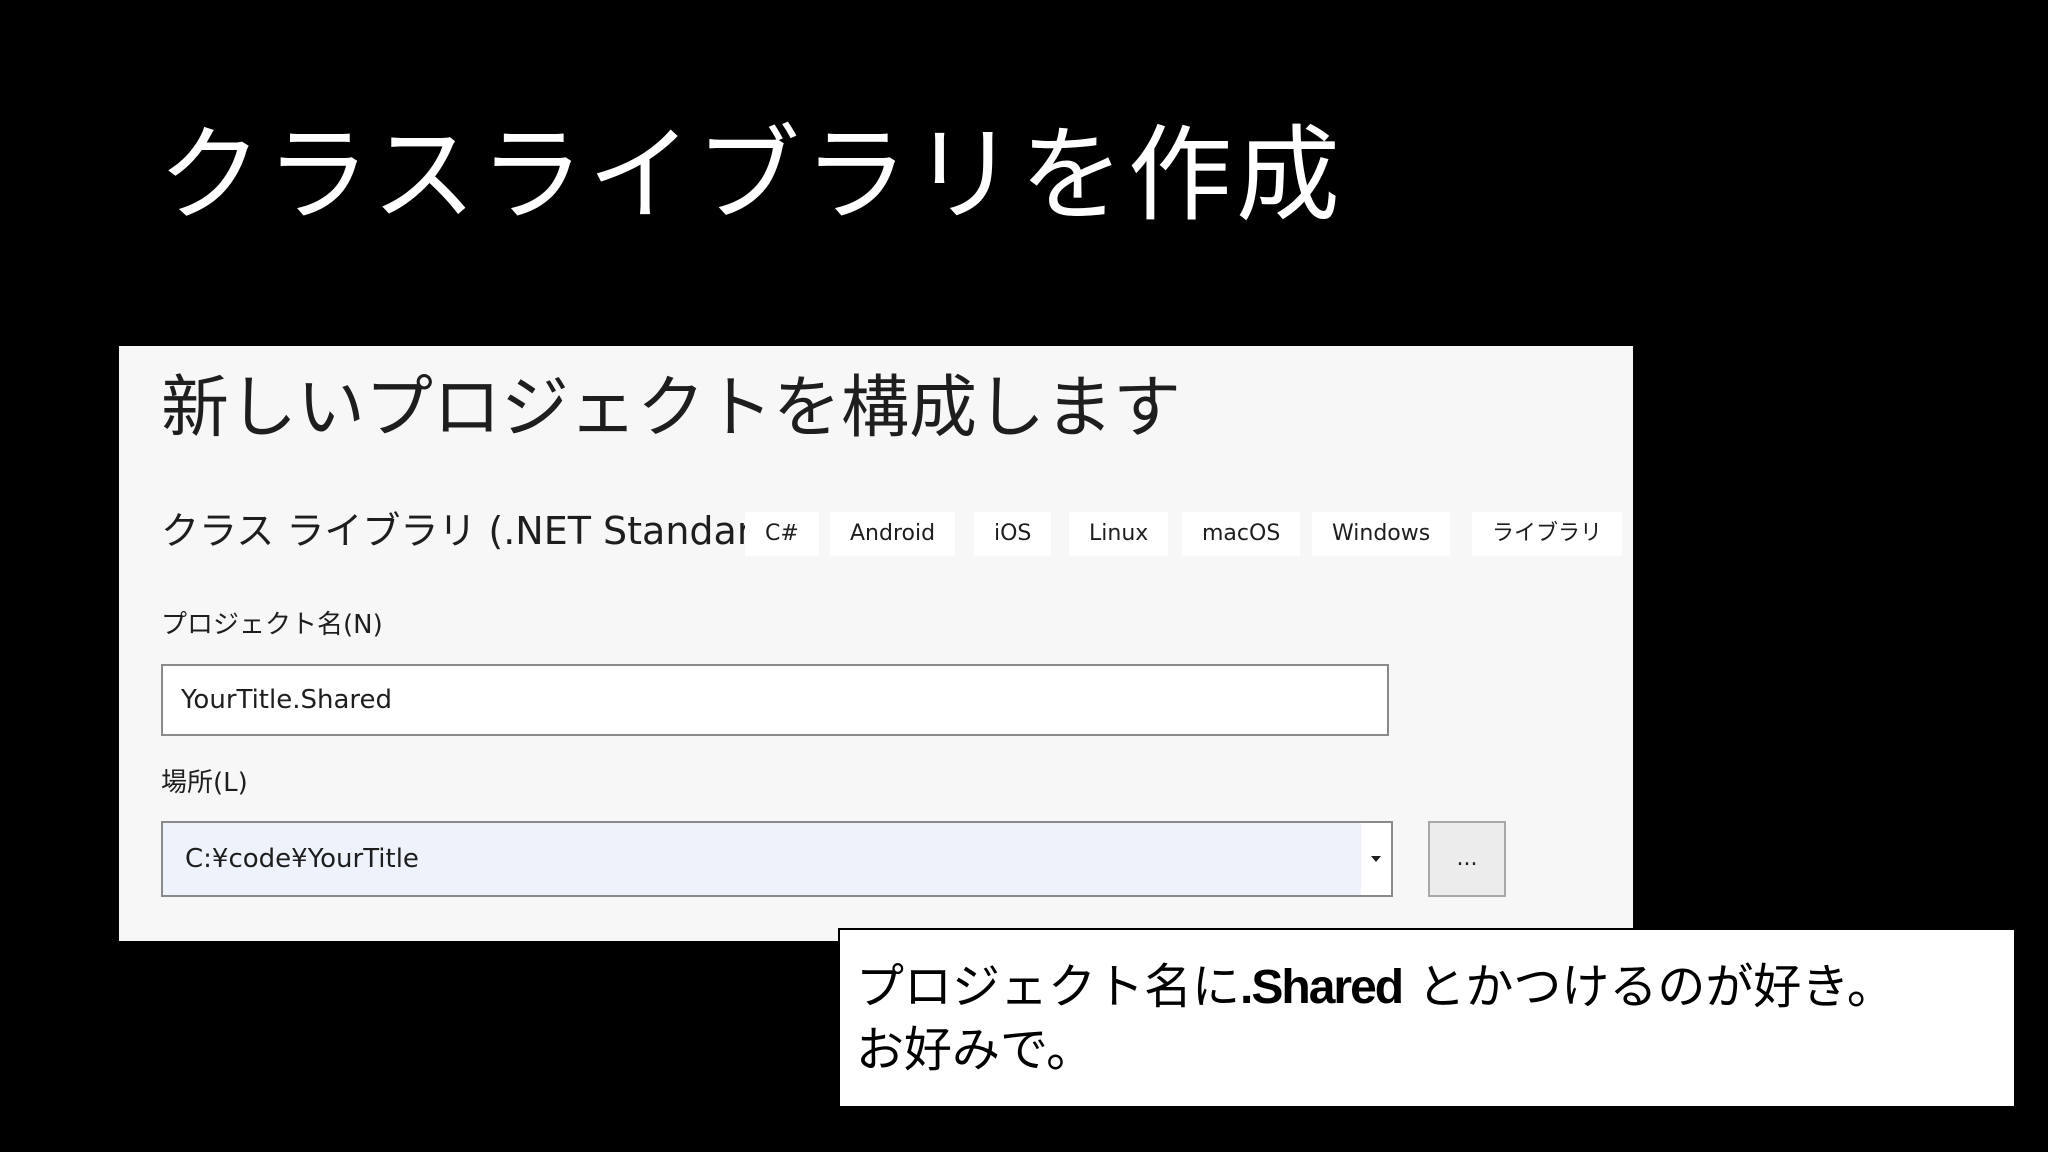 The width and height of the screenshot is (2048, 1152). Describe the element at coordinates (302, 859) in the screenshot. I see `location-value: C:¥code¥YourTitle` at that location.